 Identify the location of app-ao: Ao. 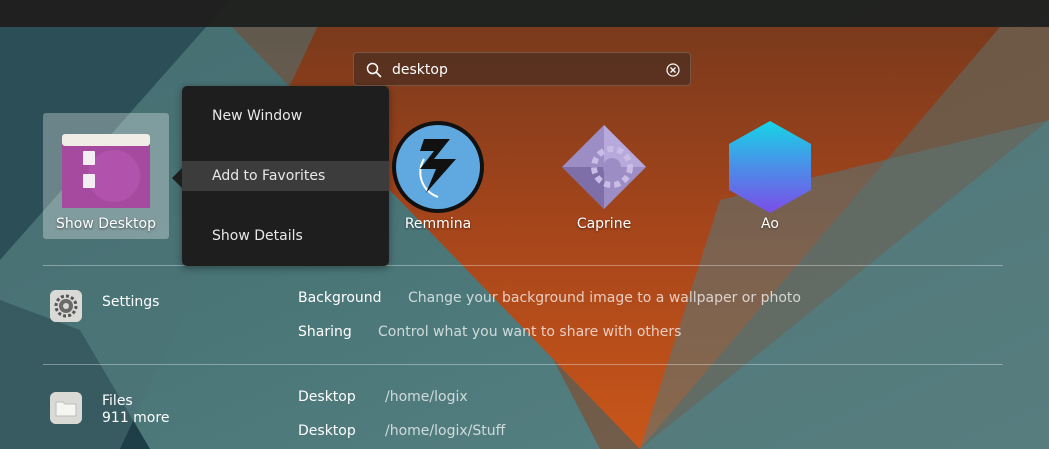
(770, 176).